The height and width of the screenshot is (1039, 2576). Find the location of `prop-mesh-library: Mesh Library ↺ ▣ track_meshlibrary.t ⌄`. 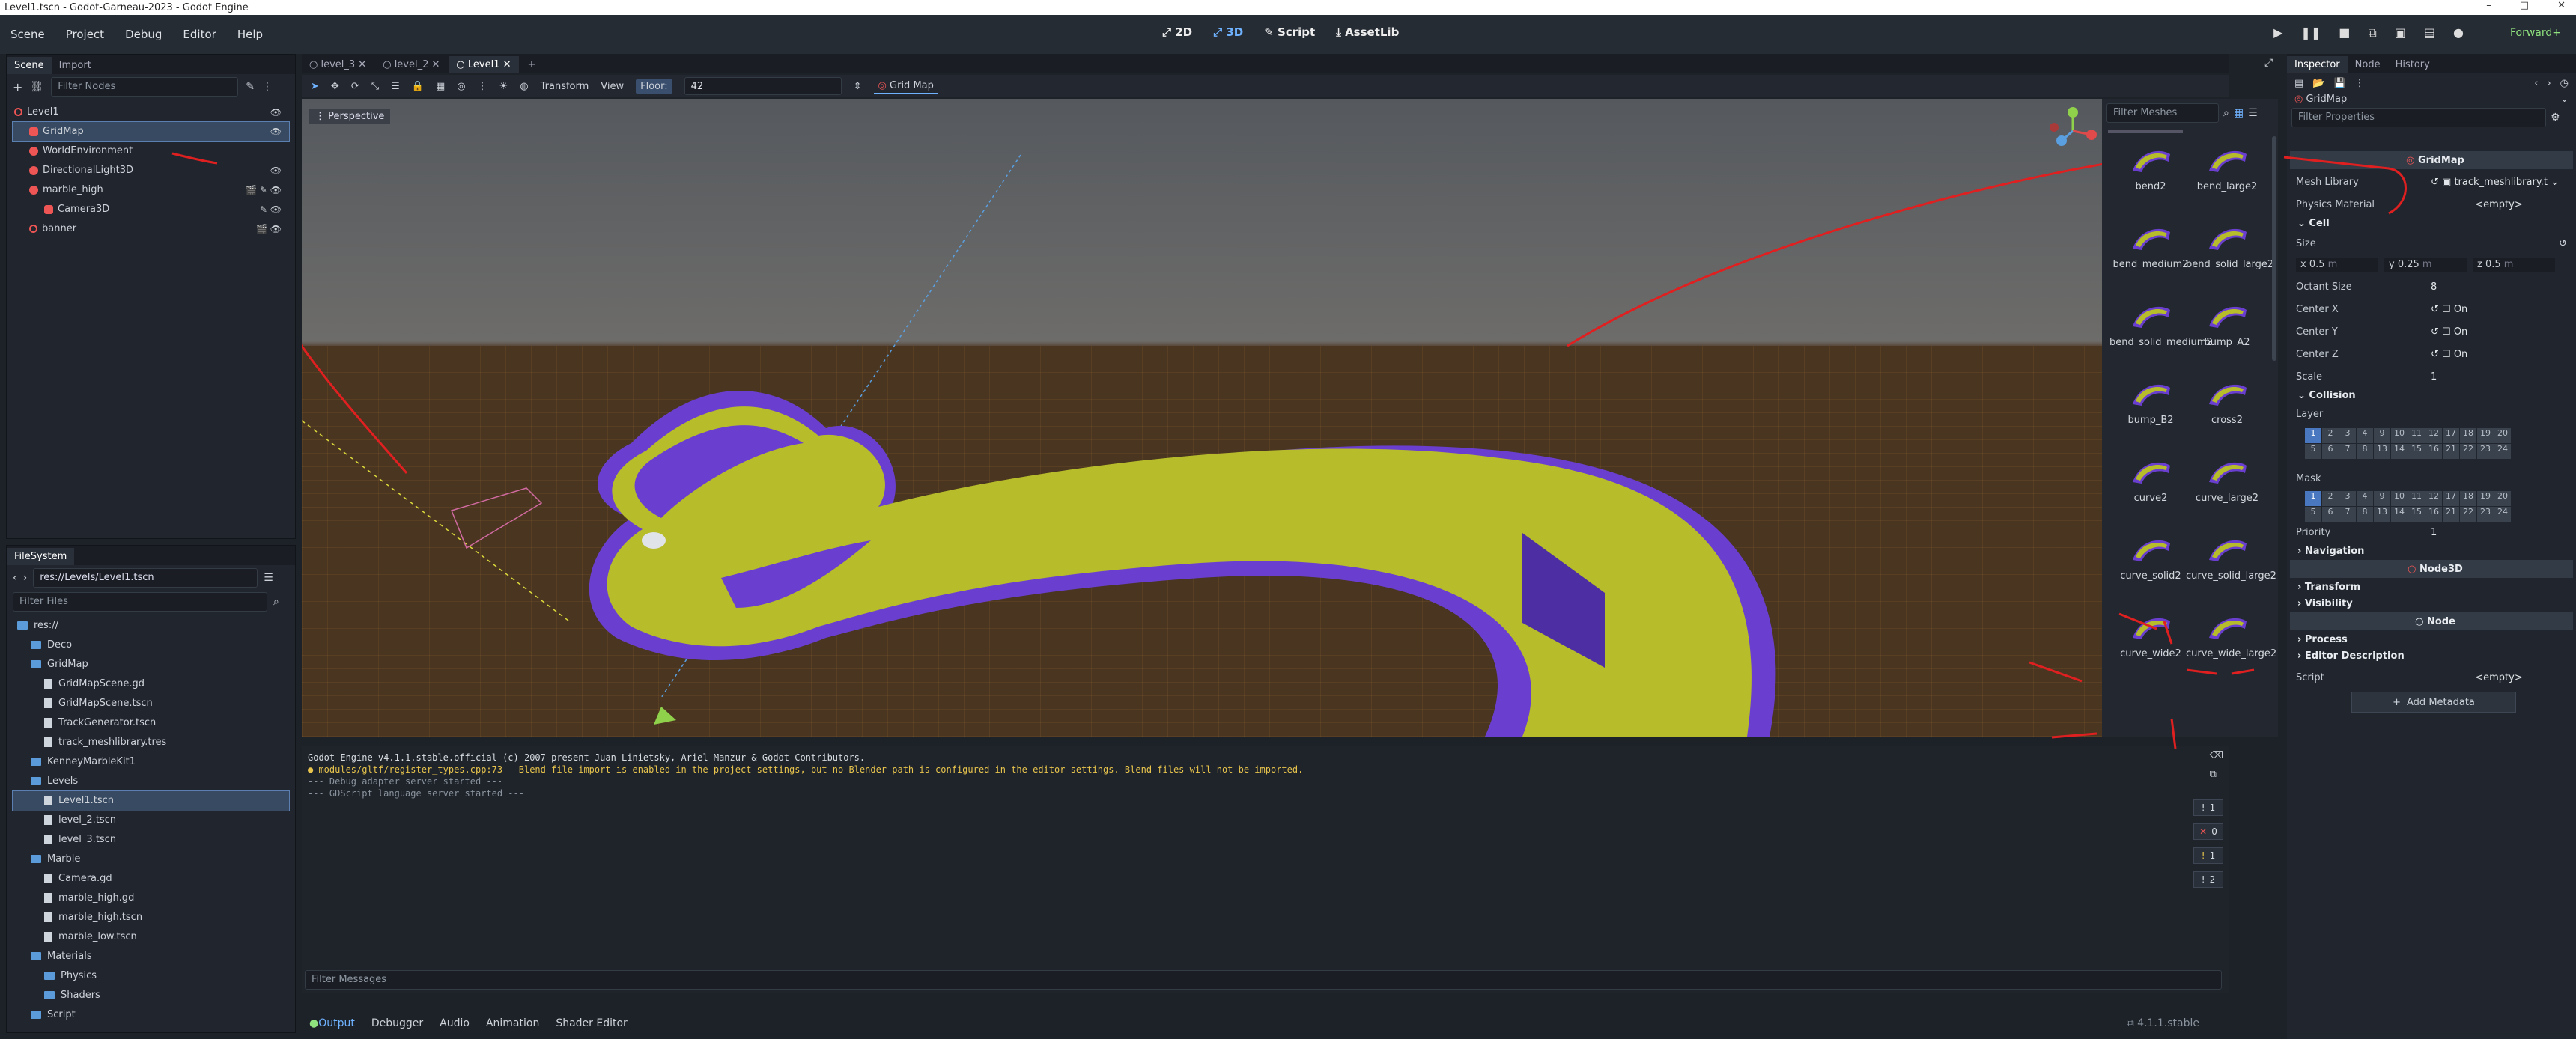

prop-mesh-library: Mesh Library ↺ ▣ track_meshlibrary.t ⌄ is located at coordinates (2431, 182).